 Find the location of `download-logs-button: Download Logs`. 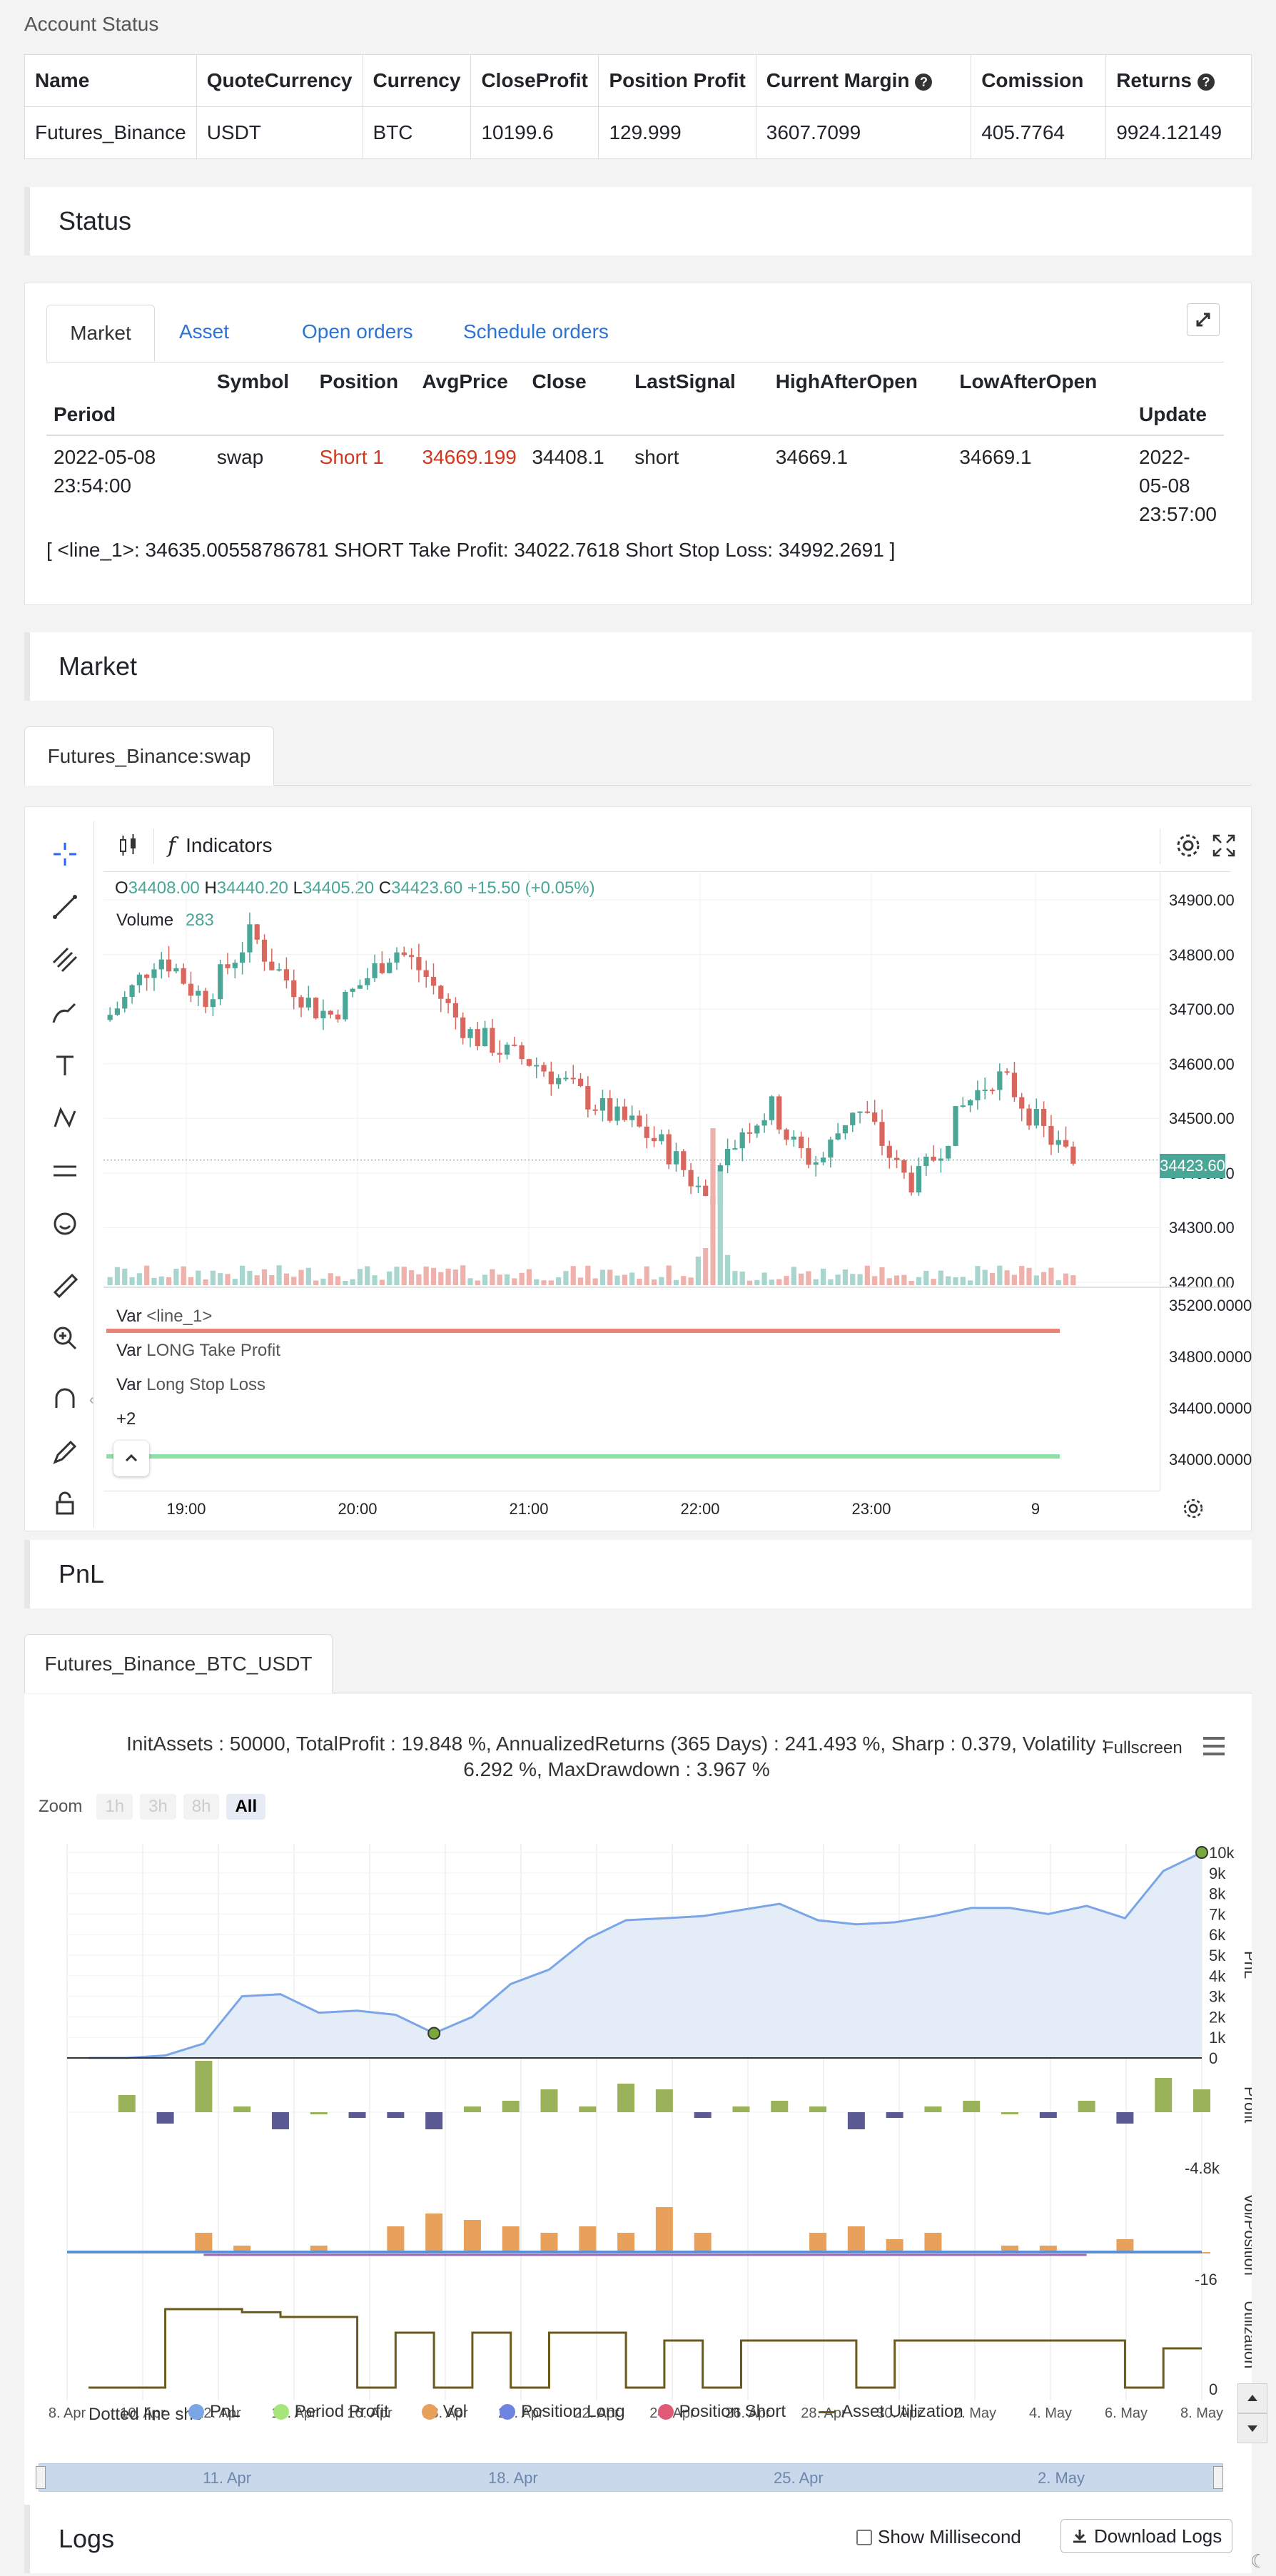

download-logs-button: Download Logs is located at coordinates (1146, 2536).